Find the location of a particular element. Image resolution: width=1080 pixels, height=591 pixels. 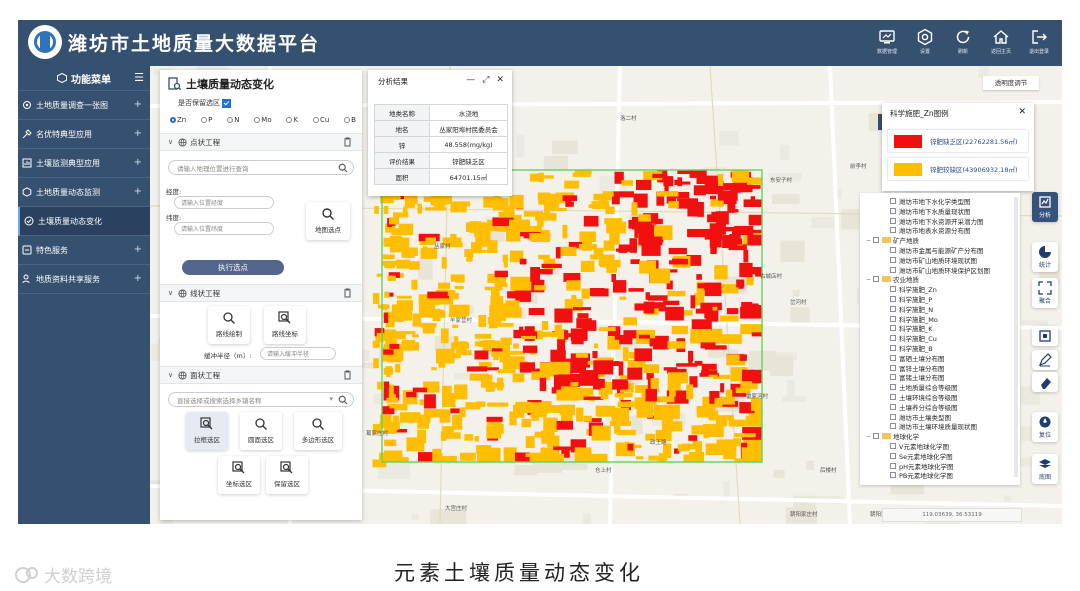

keep-select-button: 保留选区 is located at coordinates (287, 475).